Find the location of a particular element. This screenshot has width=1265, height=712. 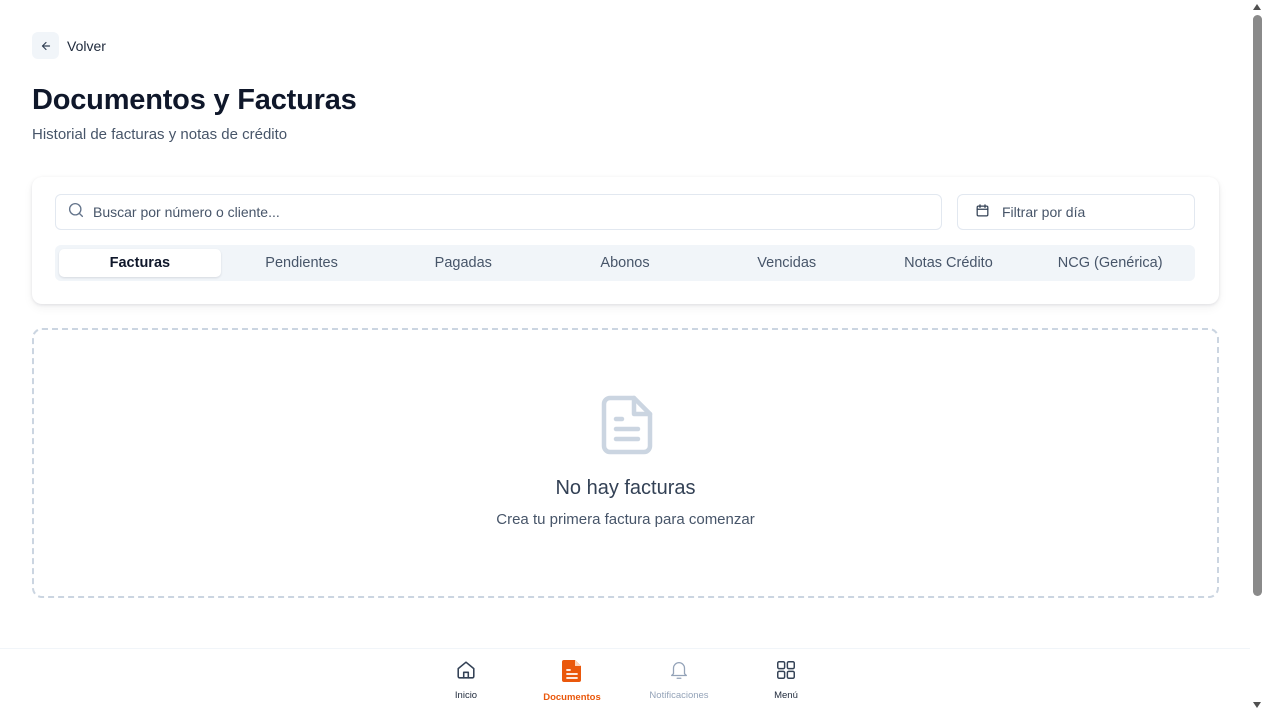

nav-menu: Menú is located at coordinates (786, 680).